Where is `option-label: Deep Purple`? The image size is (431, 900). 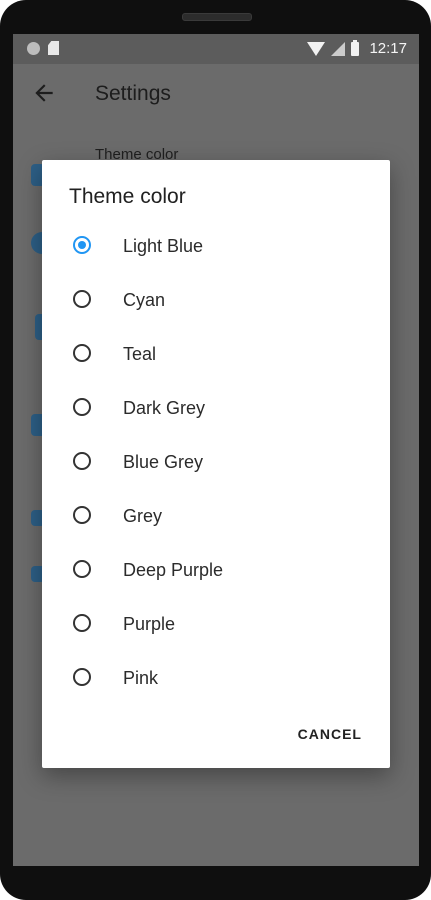 option-label: Deep Purple is located at coordinates (173, 570).